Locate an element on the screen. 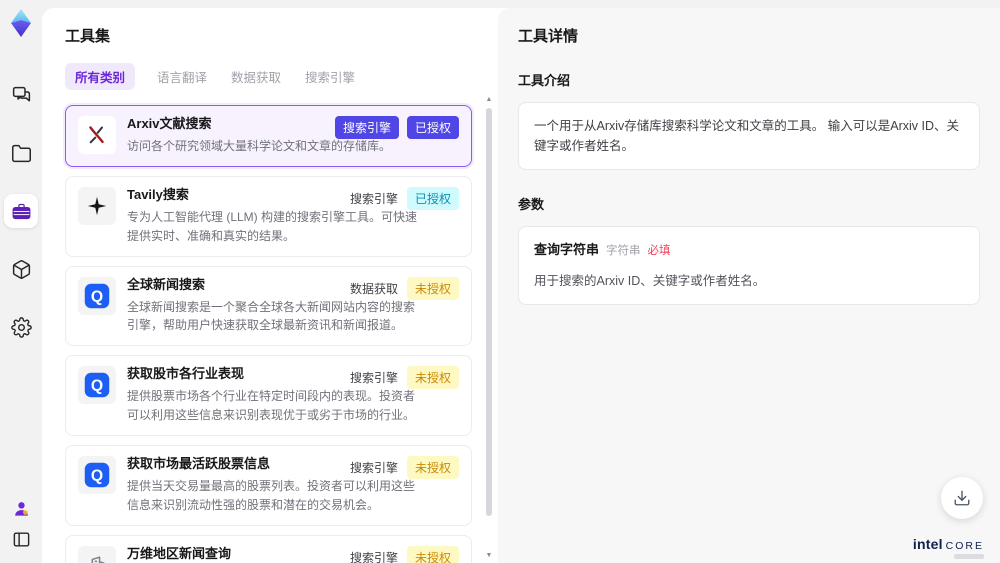  package-icon is located at coordinates (21, 269).